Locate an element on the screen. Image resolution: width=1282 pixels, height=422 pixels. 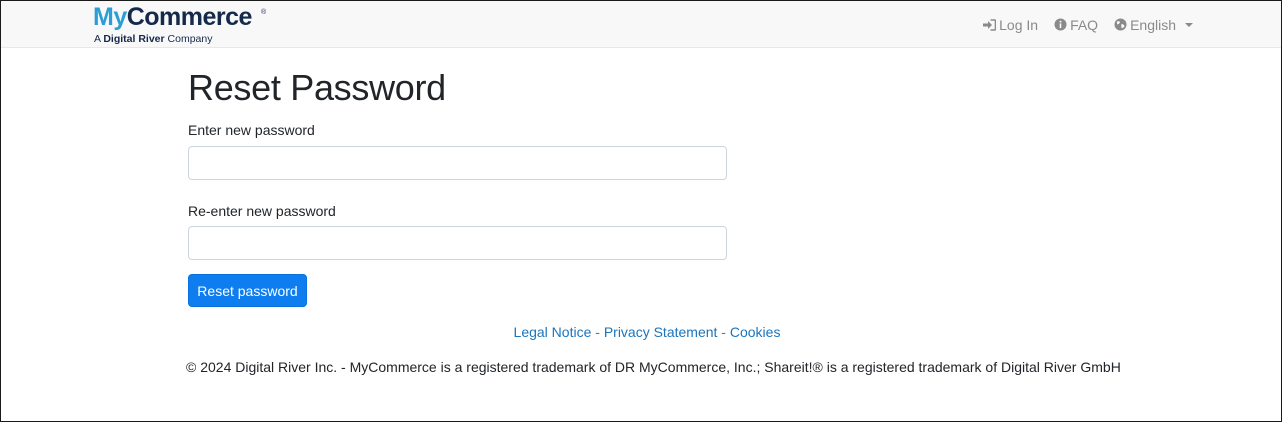
reset-password-button: Reset password is located at coordinates (247, 290).